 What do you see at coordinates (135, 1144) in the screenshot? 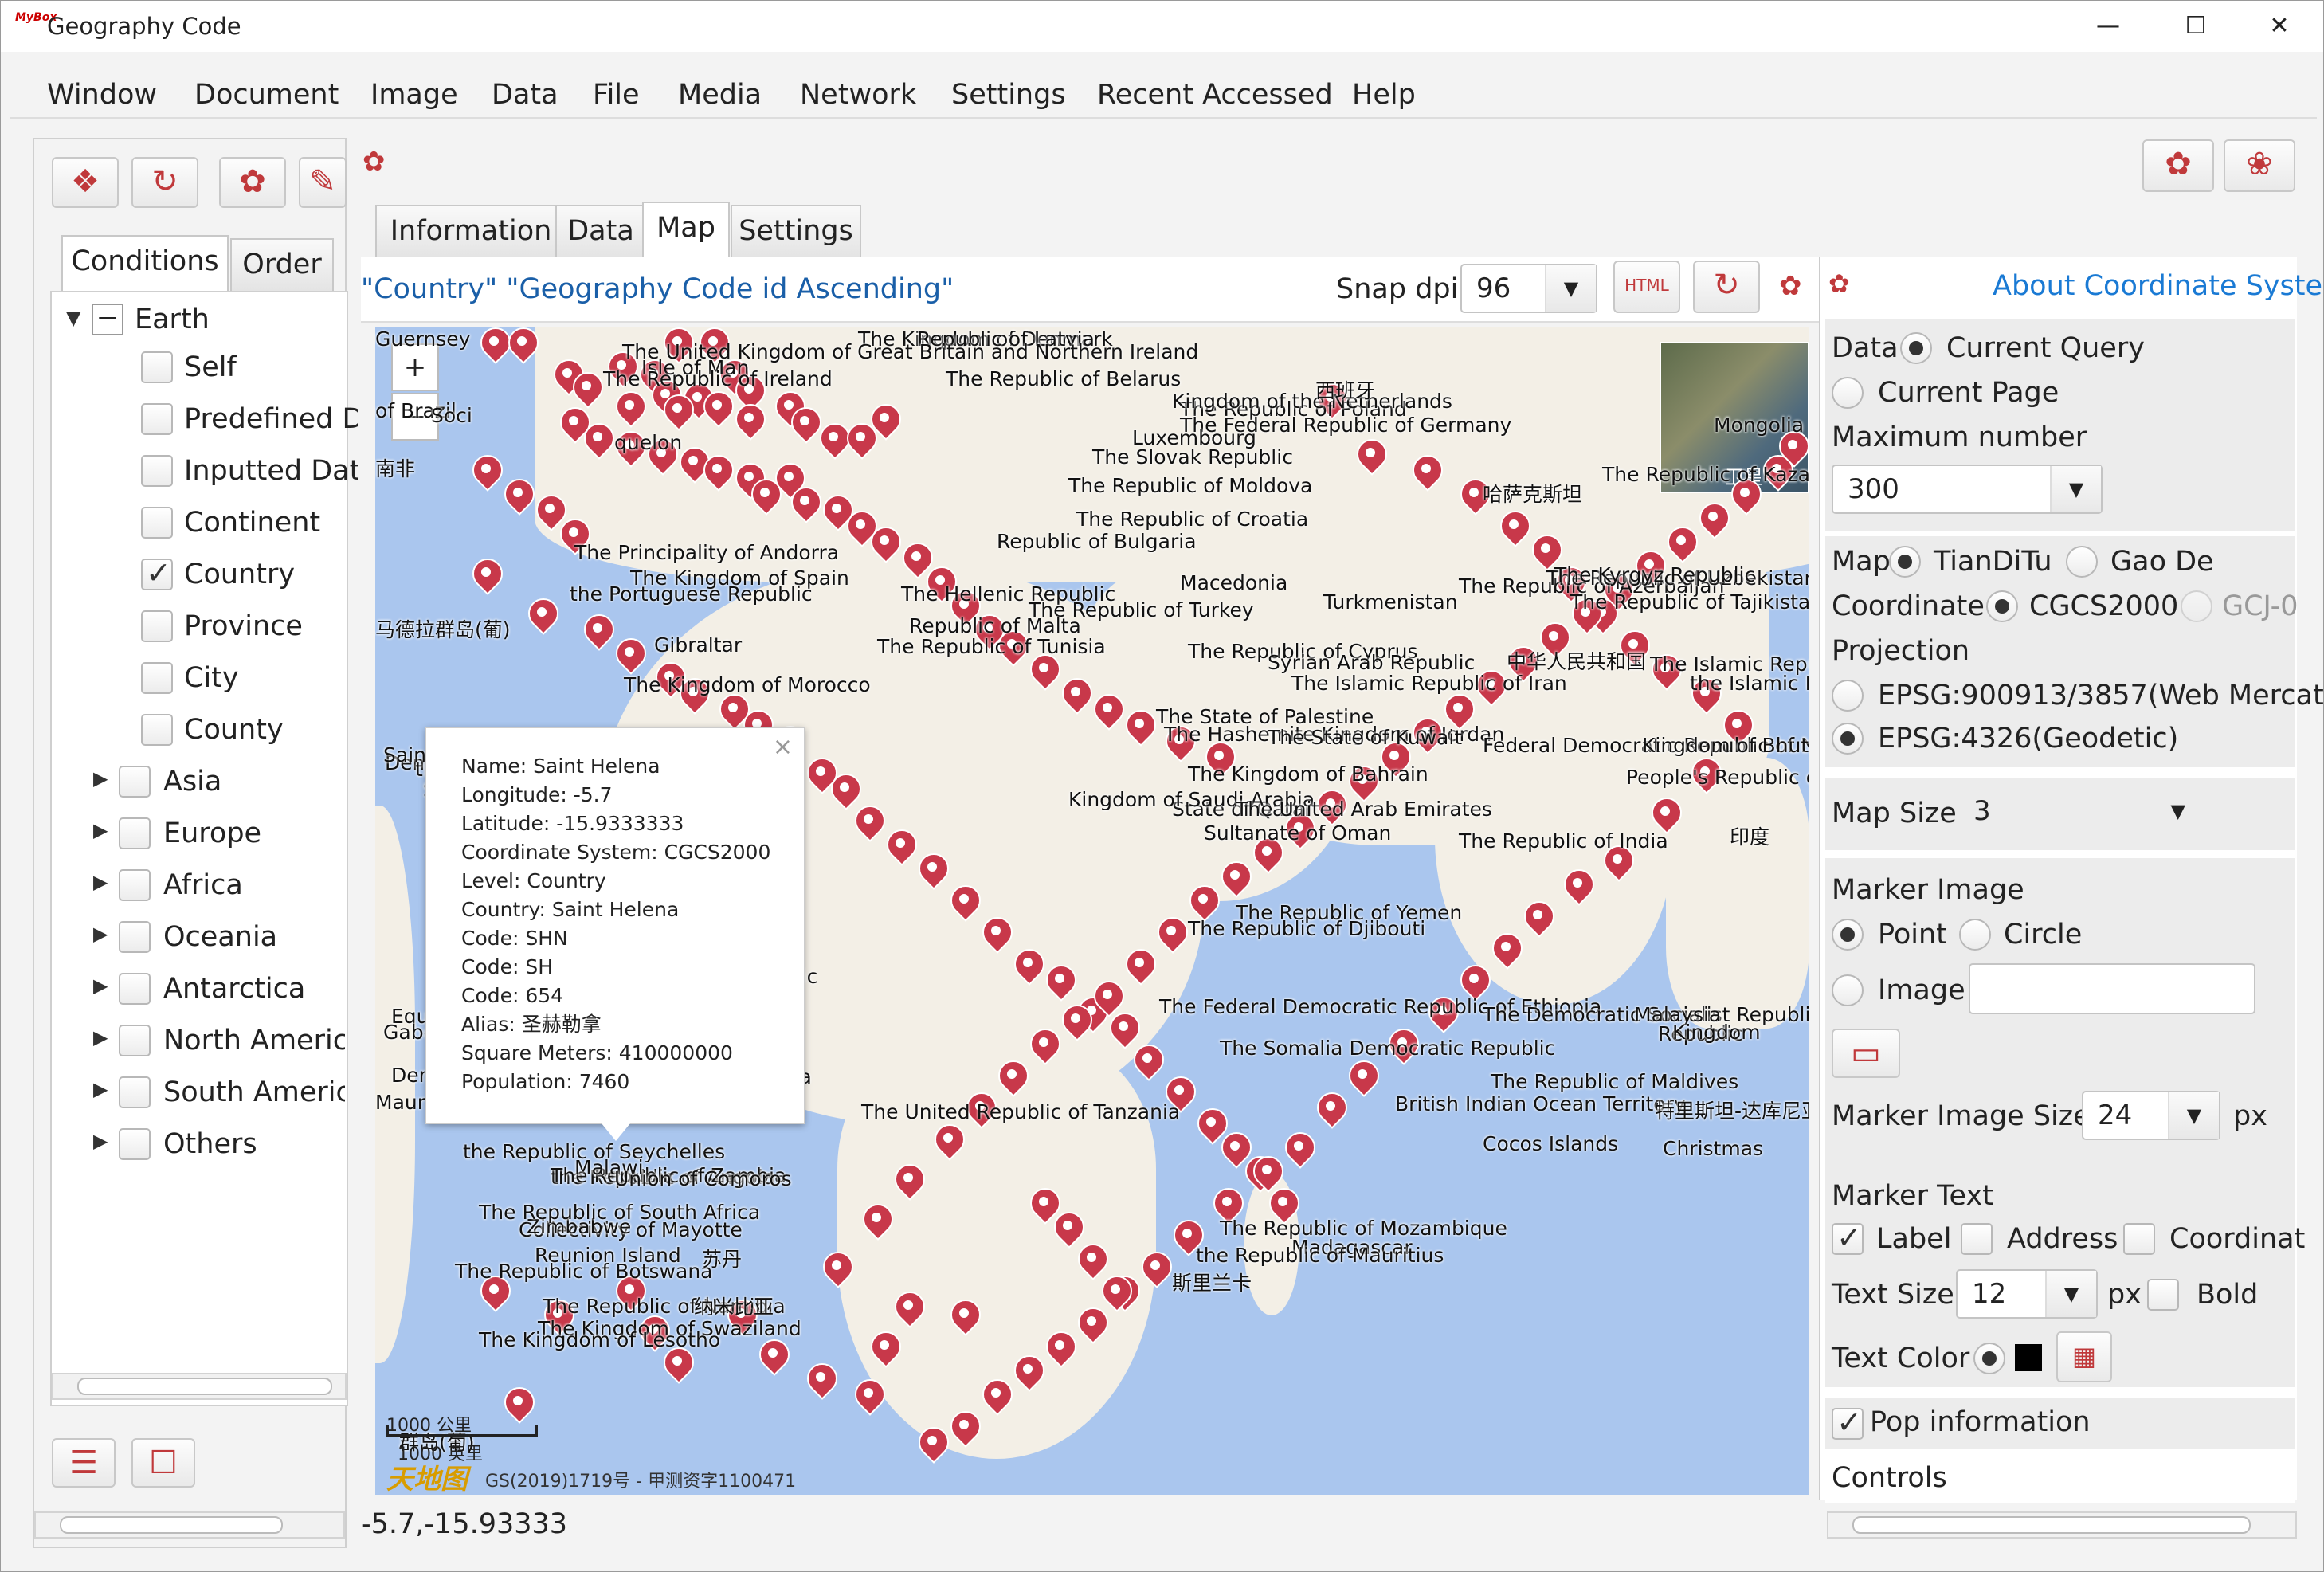
I see `others-checkbox` at bounding box center [135, 1144].